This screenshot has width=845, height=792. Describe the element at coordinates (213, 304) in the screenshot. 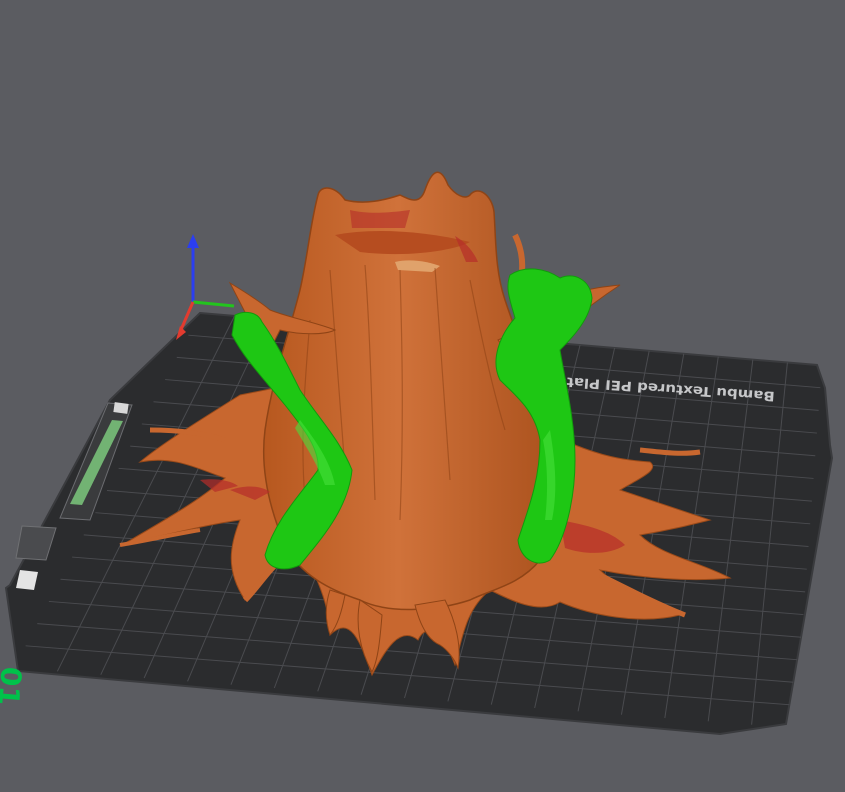

I see `y-axis` at that location.